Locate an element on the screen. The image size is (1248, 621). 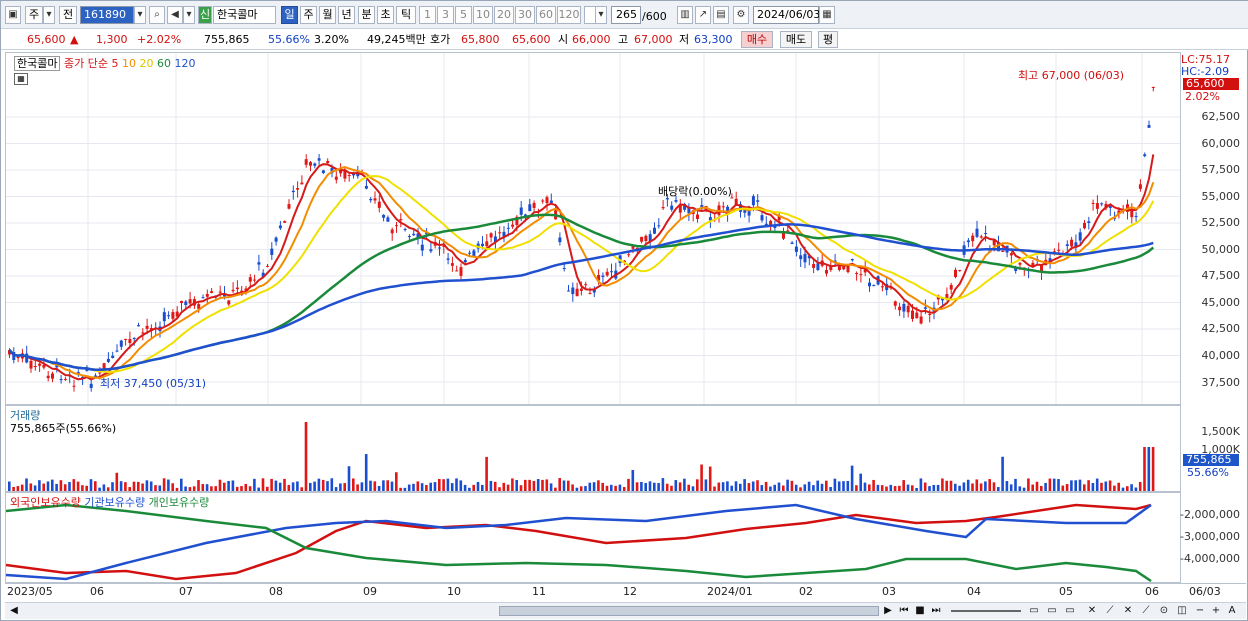
date-input: 2024/06/03 is located at coordinates (786, 15).